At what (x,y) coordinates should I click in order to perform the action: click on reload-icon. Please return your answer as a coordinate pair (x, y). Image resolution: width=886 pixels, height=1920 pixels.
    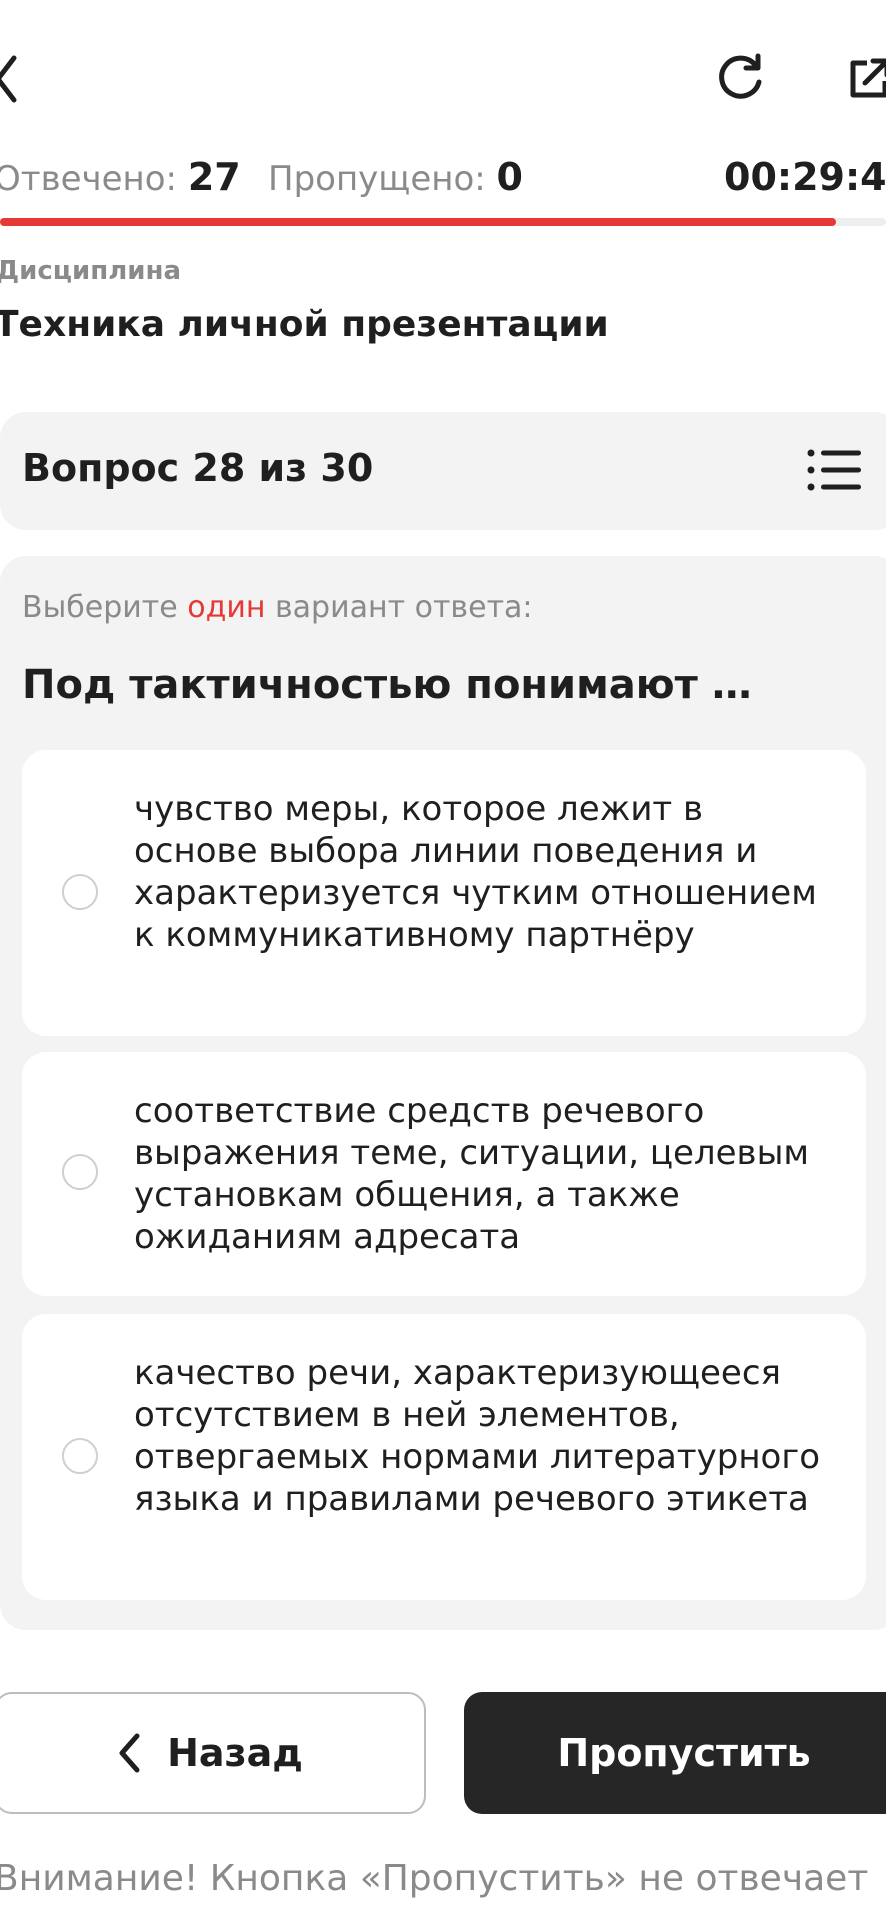
    Looking at the image, I should click on (740, 80).